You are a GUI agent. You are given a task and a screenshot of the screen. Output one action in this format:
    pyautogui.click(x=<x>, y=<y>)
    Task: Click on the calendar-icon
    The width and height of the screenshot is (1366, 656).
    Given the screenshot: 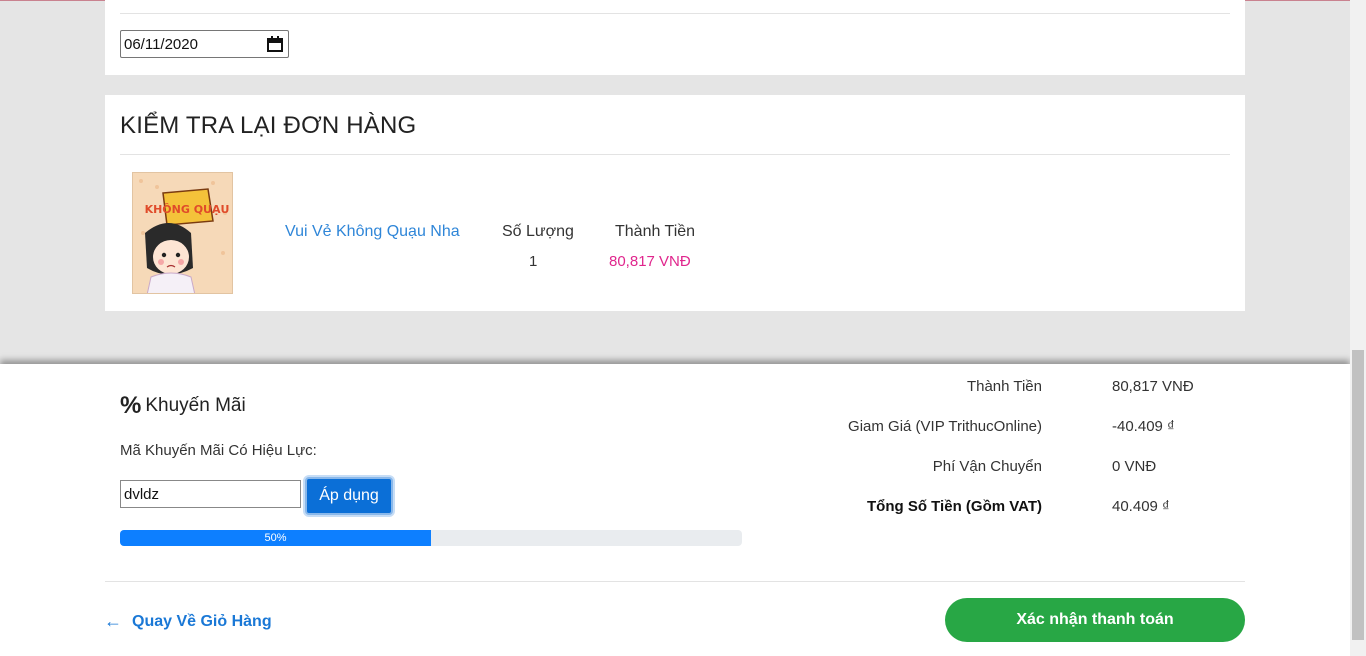 What is the action you would take?
    pyautogui.click(x=275, y=44)
    